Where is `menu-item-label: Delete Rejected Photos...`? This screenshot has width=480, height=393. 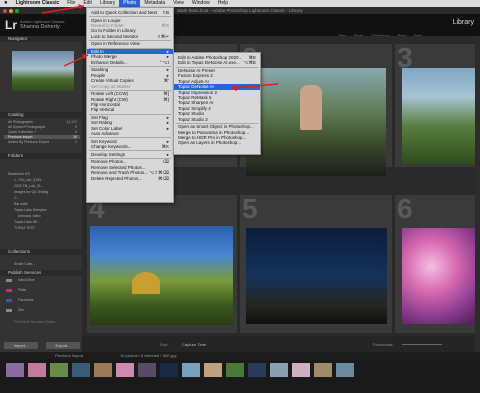 menu-item-label: Delete Rejected Photos... is located at coordinates (117, 178).